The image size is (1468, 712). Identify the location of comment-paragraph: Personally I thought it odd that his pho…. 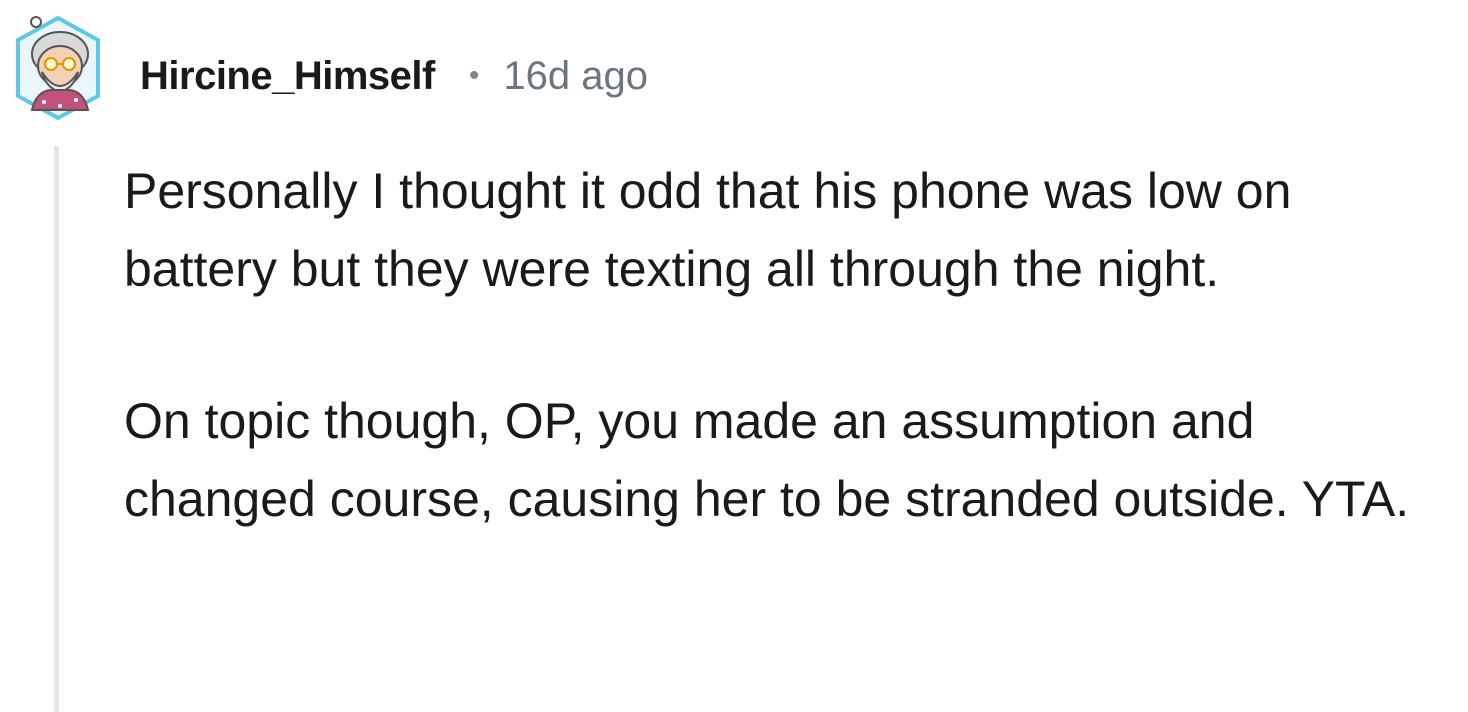
(708, 230).